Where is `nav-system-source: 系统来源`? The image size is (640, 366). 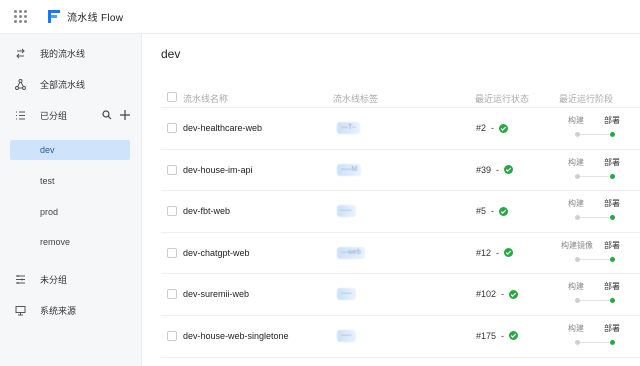
nav-system-source: 系统来源 is located at coordinates (71, 310).